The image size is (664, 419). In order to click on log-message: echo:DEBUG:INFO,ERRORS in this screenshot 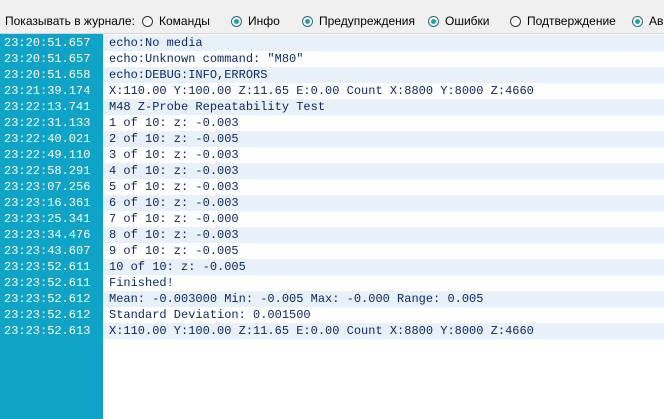, I will do `click(188, 75)`.